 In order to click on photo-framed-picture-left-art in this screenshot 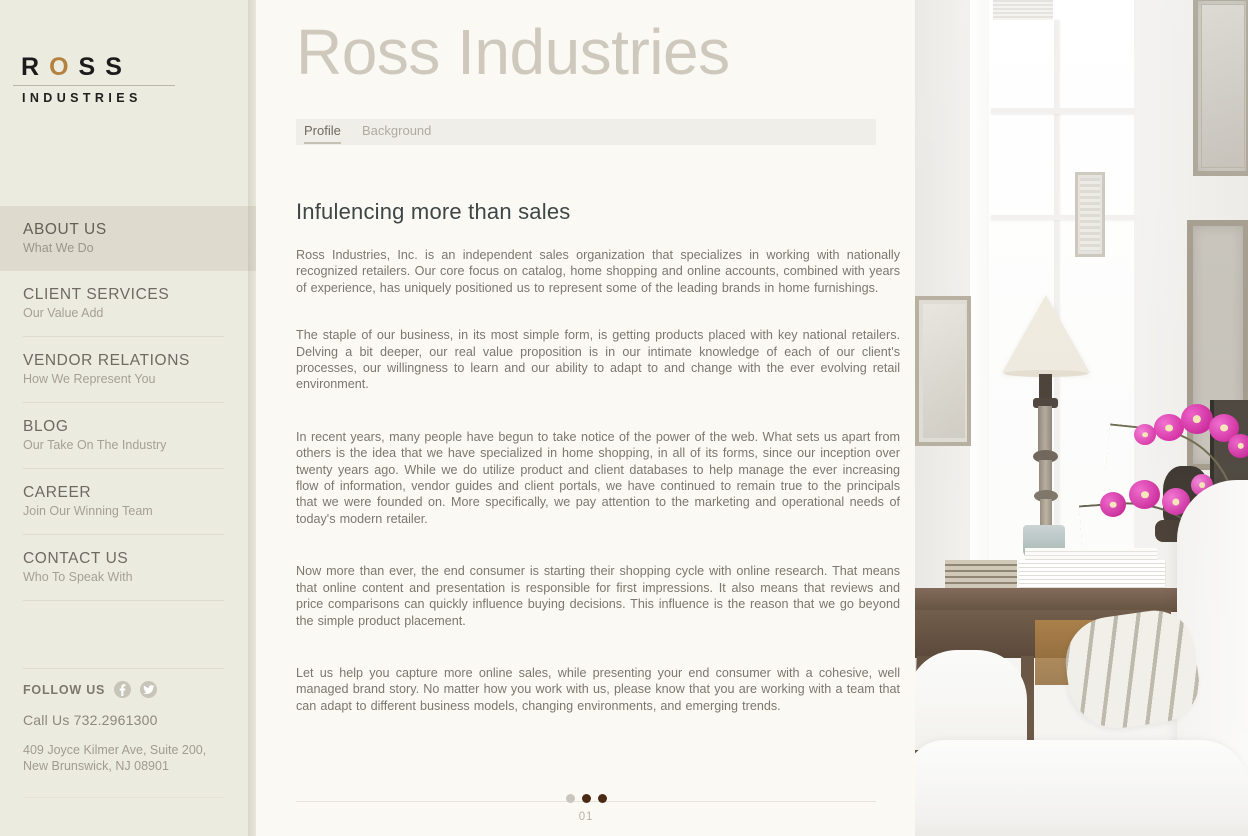, I will do `click(944, 371)`.